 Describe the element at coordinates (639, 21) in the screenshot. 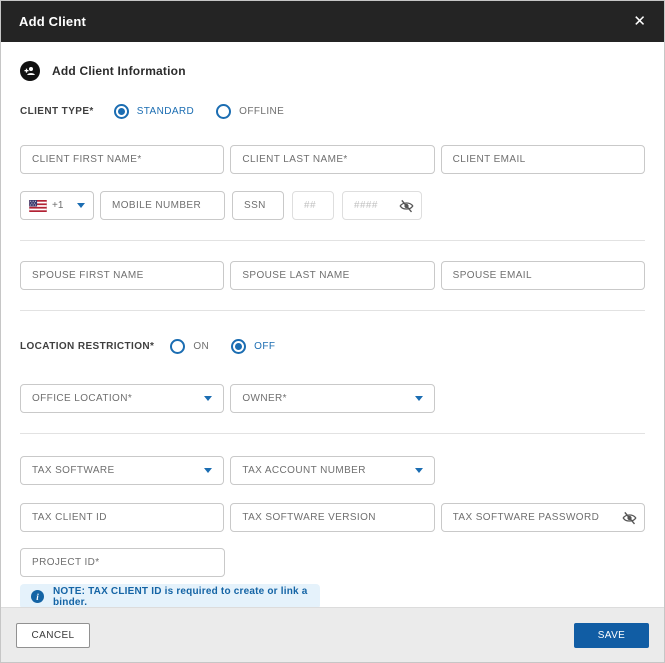

I see `close-icon: ✕` at that location.